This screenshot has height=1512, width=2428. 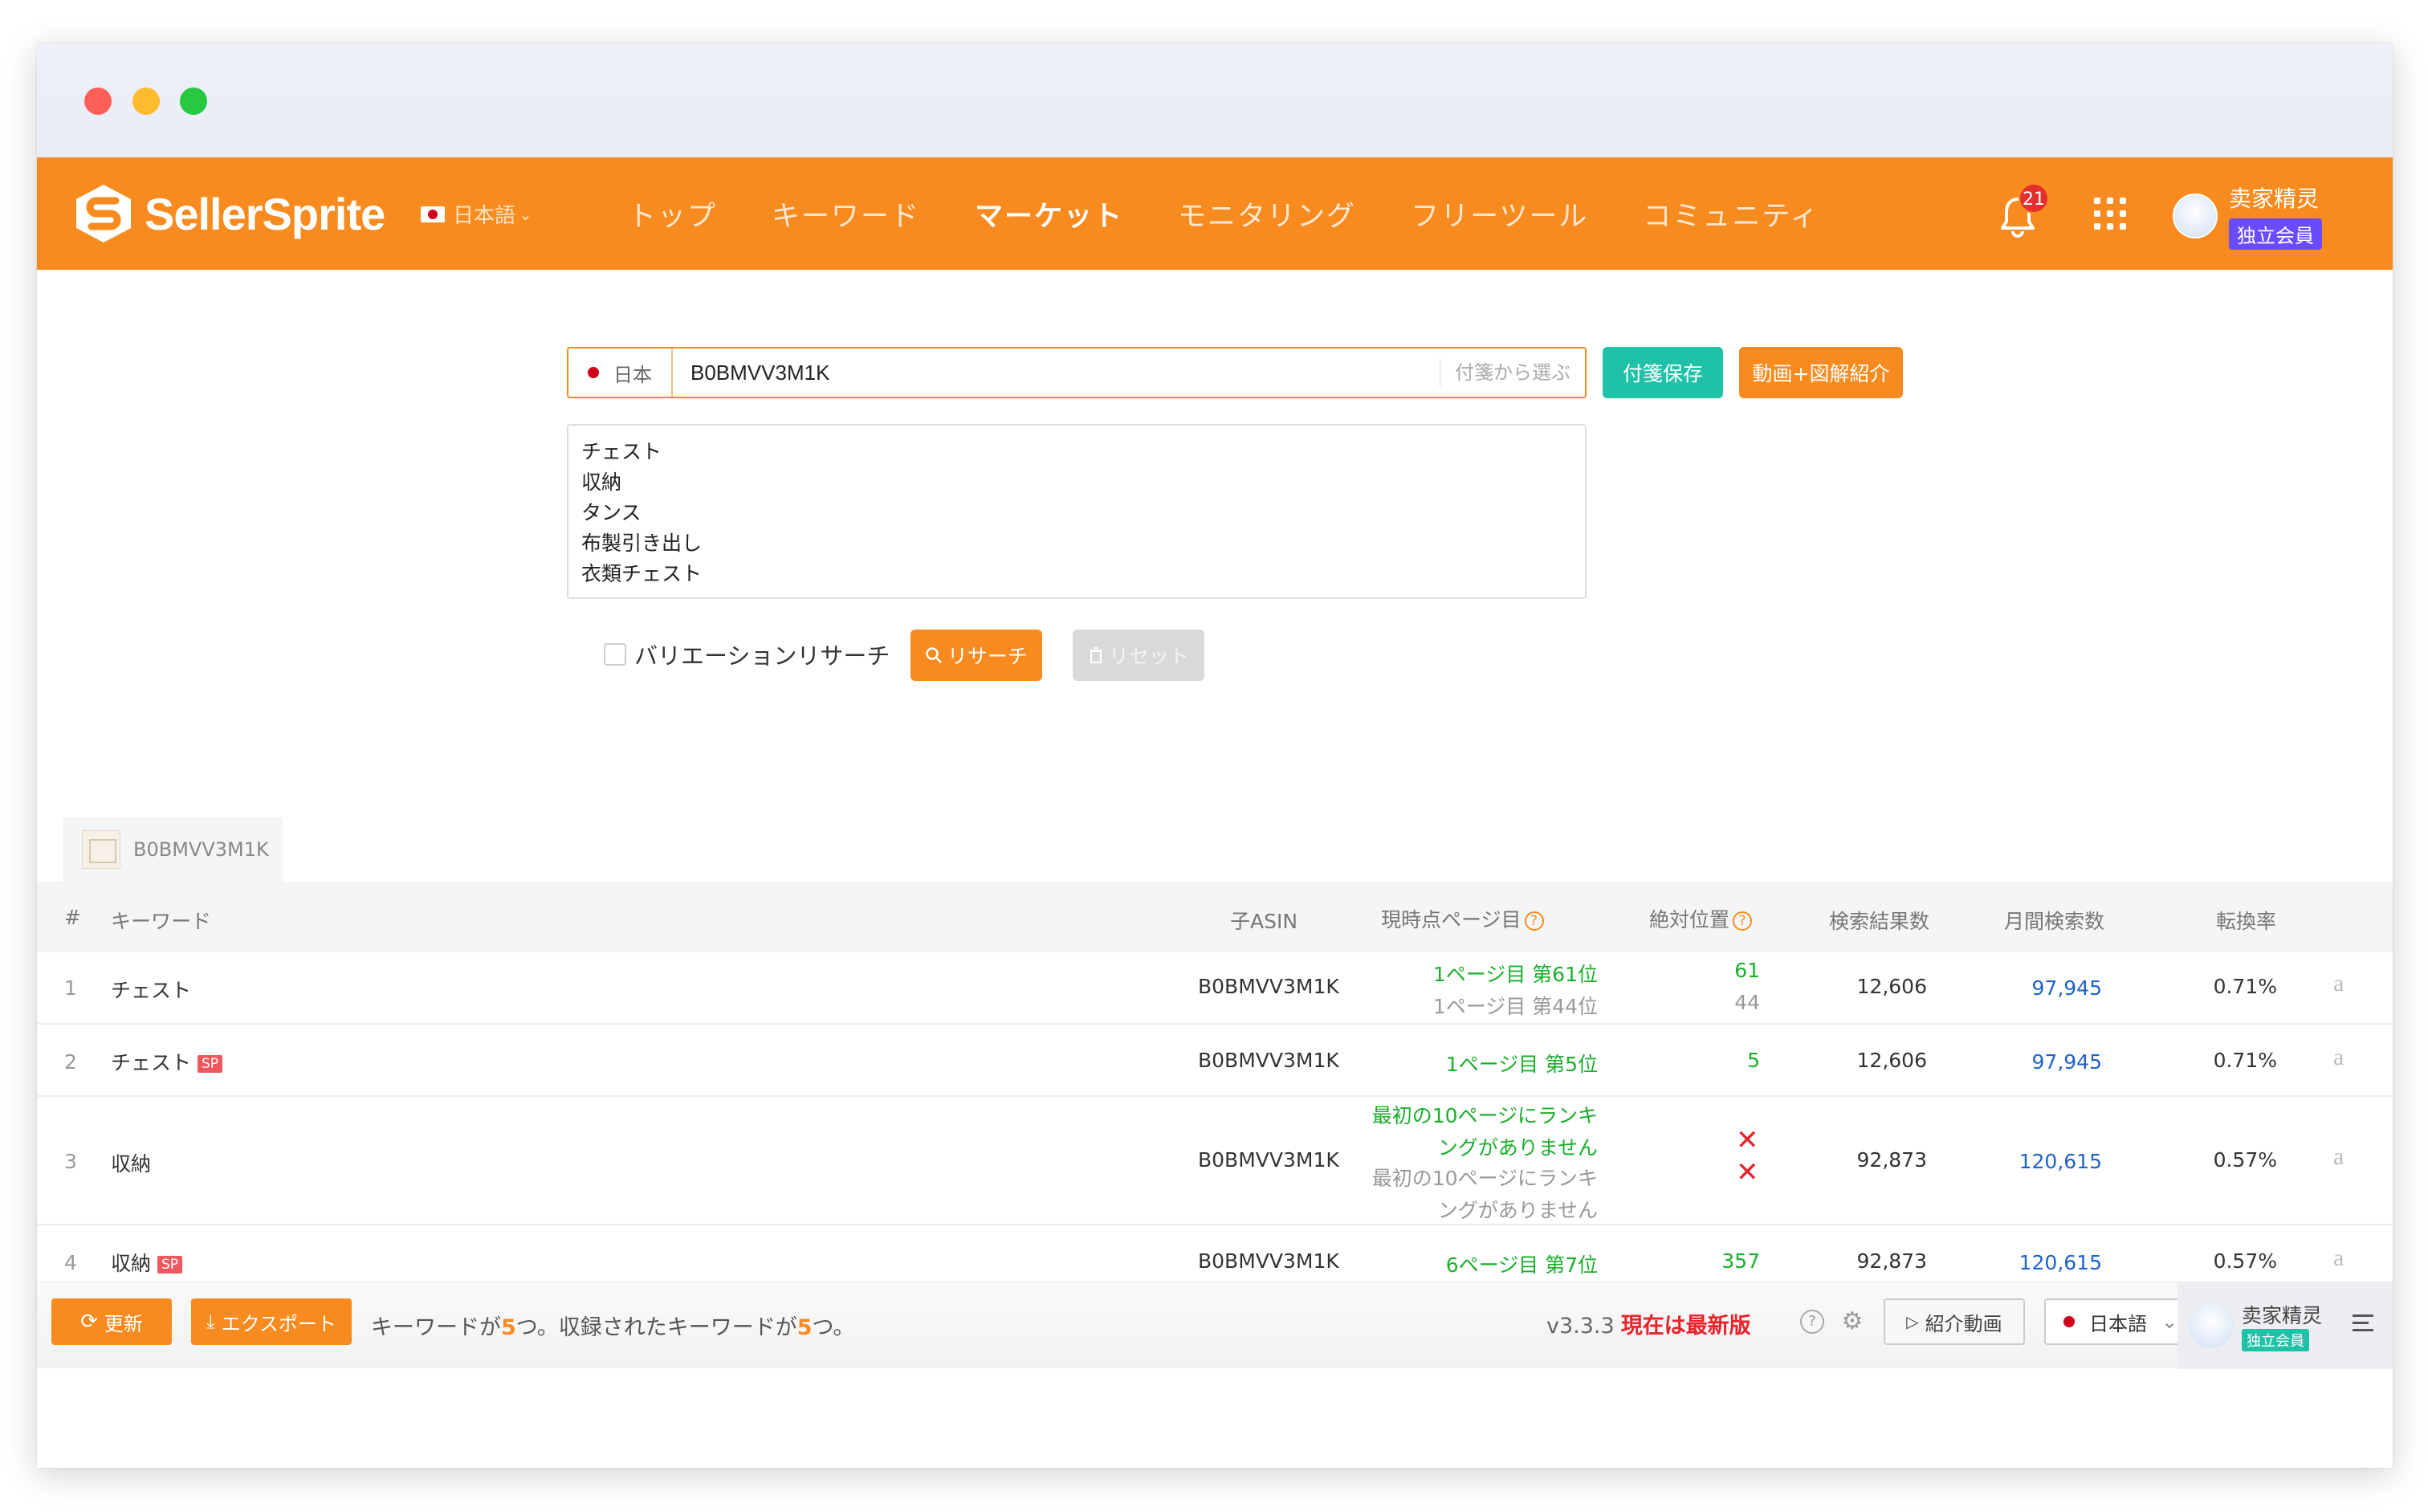 I want to click on intro-video-button: ▷ 紹介動画, so click(x=1954, y=1322).